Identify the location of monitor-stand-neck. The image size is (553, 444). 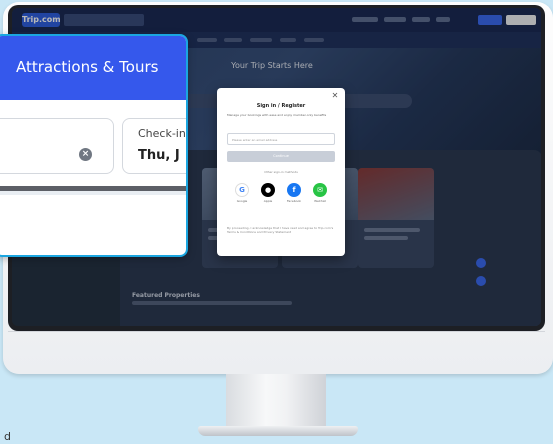
(276, 401).